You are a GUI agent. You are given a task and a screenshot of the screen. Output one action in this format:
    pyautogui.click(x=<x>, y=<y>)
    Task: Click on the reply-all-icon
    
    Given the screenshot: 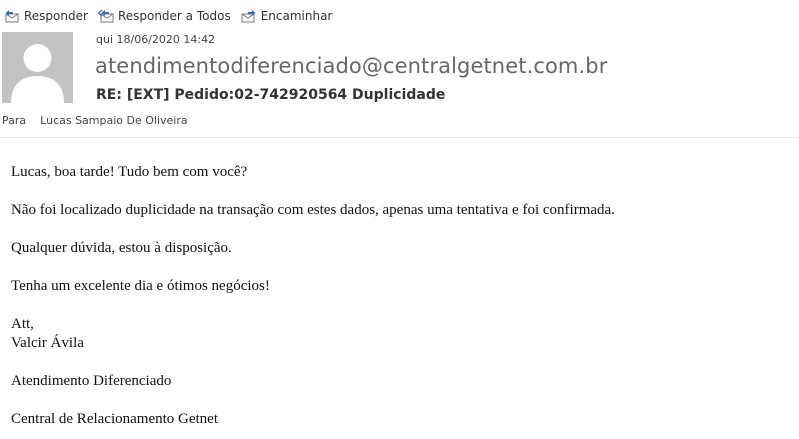 What is the action you would take?
    pyautogui.click(x=105, y=16)
    